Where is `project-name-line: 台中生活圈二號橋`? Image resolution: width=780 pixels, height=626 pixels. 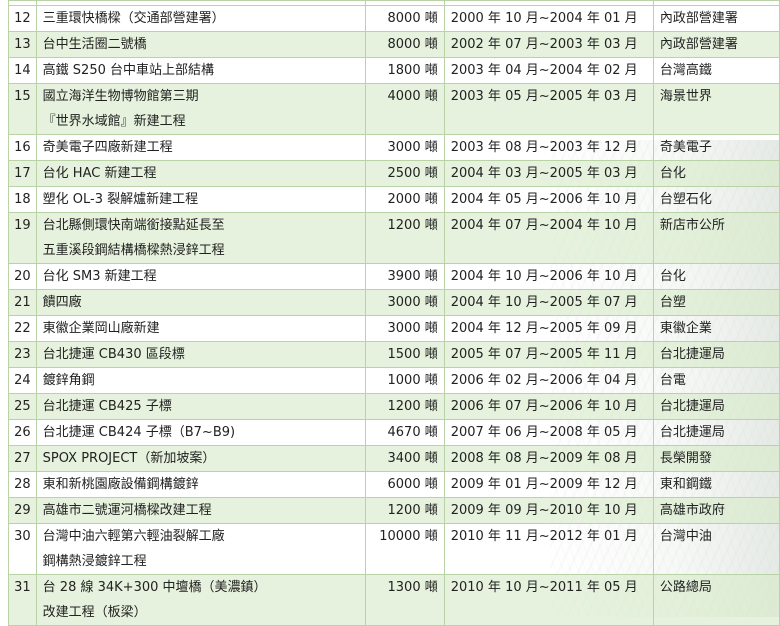 project-name-line: 台中生活圈二號橋 is located at coordinates (94, 44).